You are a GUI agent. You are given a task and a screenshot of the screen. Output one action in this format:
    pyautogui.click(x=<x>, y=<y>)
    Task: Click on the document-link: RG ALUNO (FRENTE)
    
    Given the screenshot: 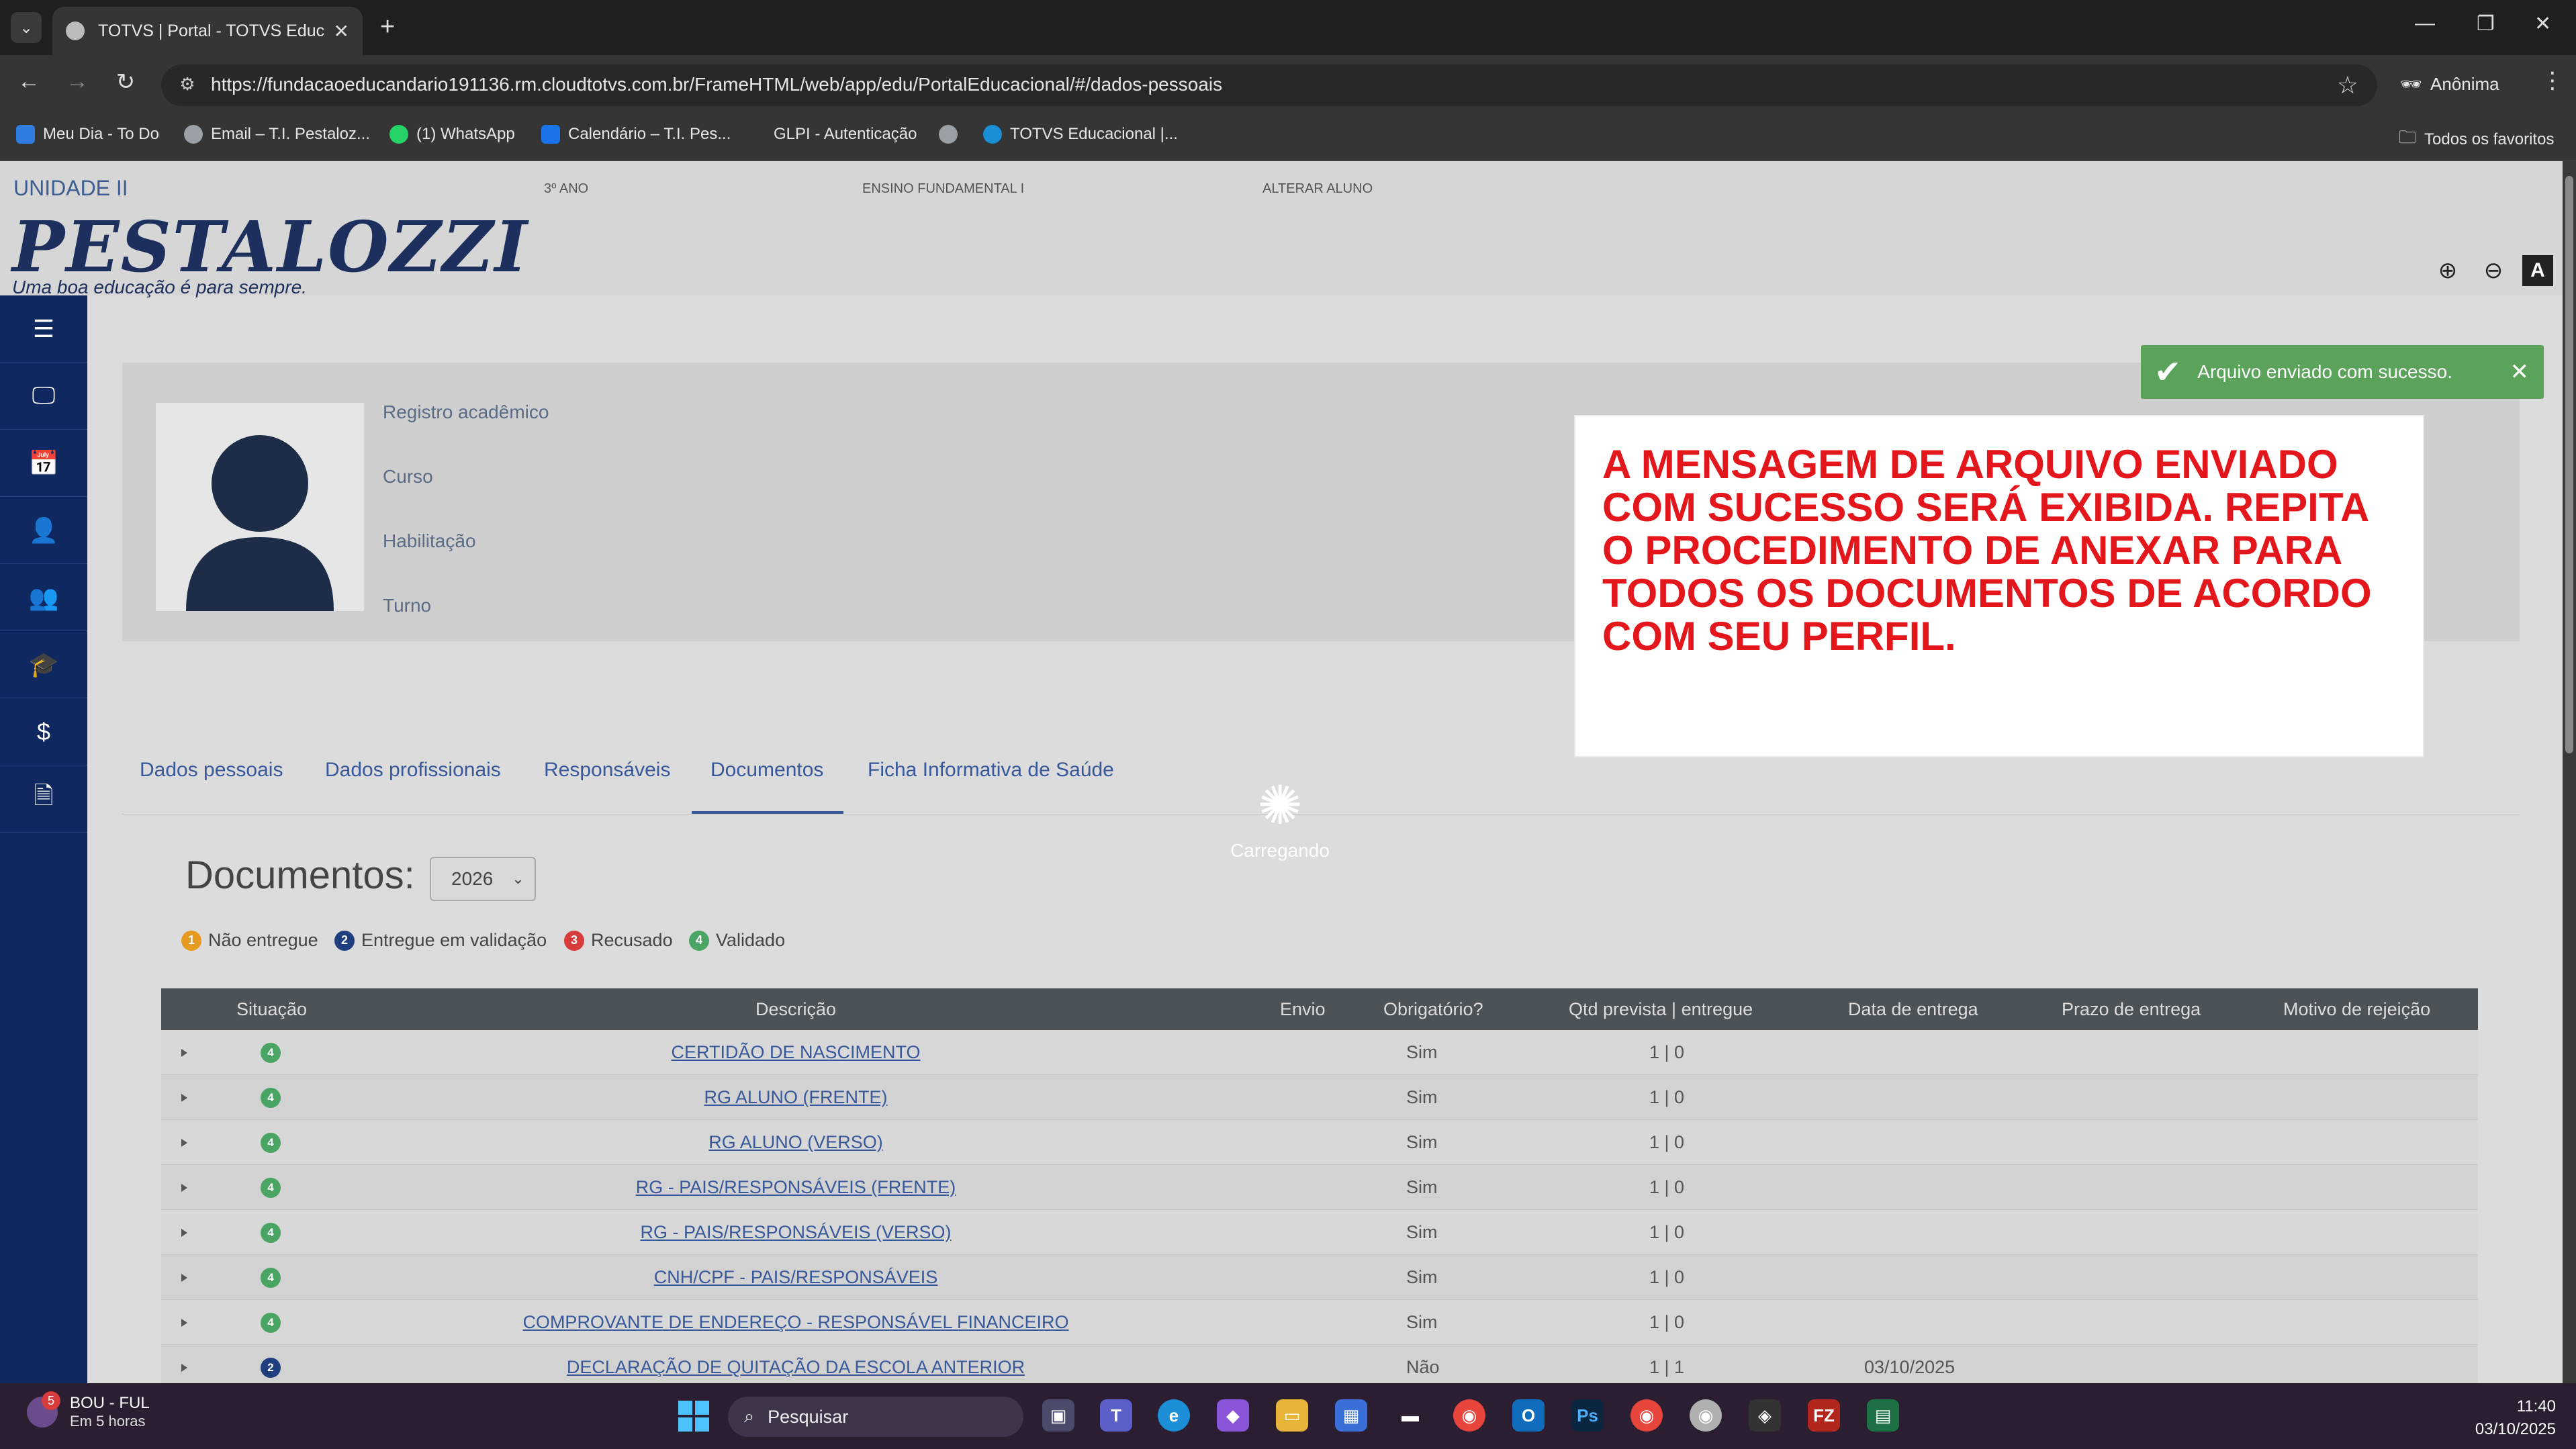 What is the action you would take?
    pyautogui.click(x=795, y=1097)
    